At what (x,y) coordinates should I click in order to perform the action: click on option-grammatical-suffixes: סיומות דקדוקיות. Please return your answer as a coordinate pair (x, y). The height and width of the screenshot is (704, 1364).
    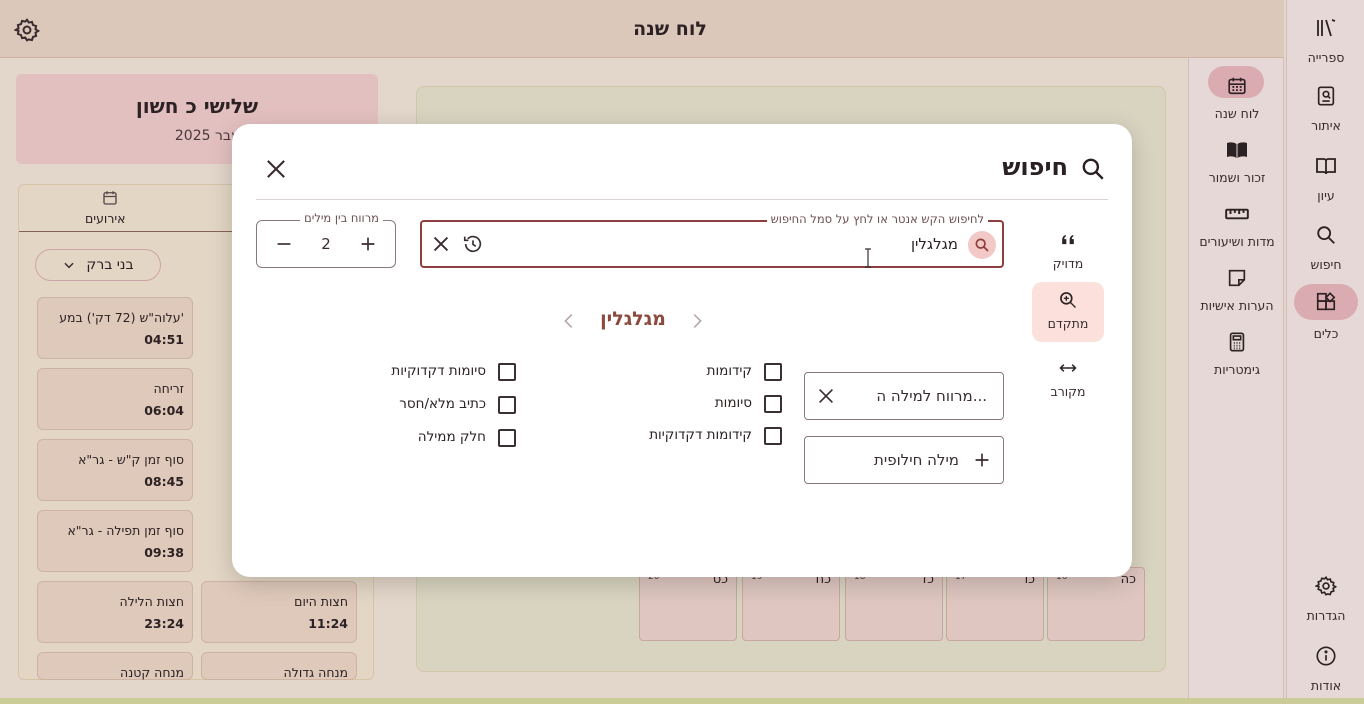
    Looking at the image, I should click on (439, 372).